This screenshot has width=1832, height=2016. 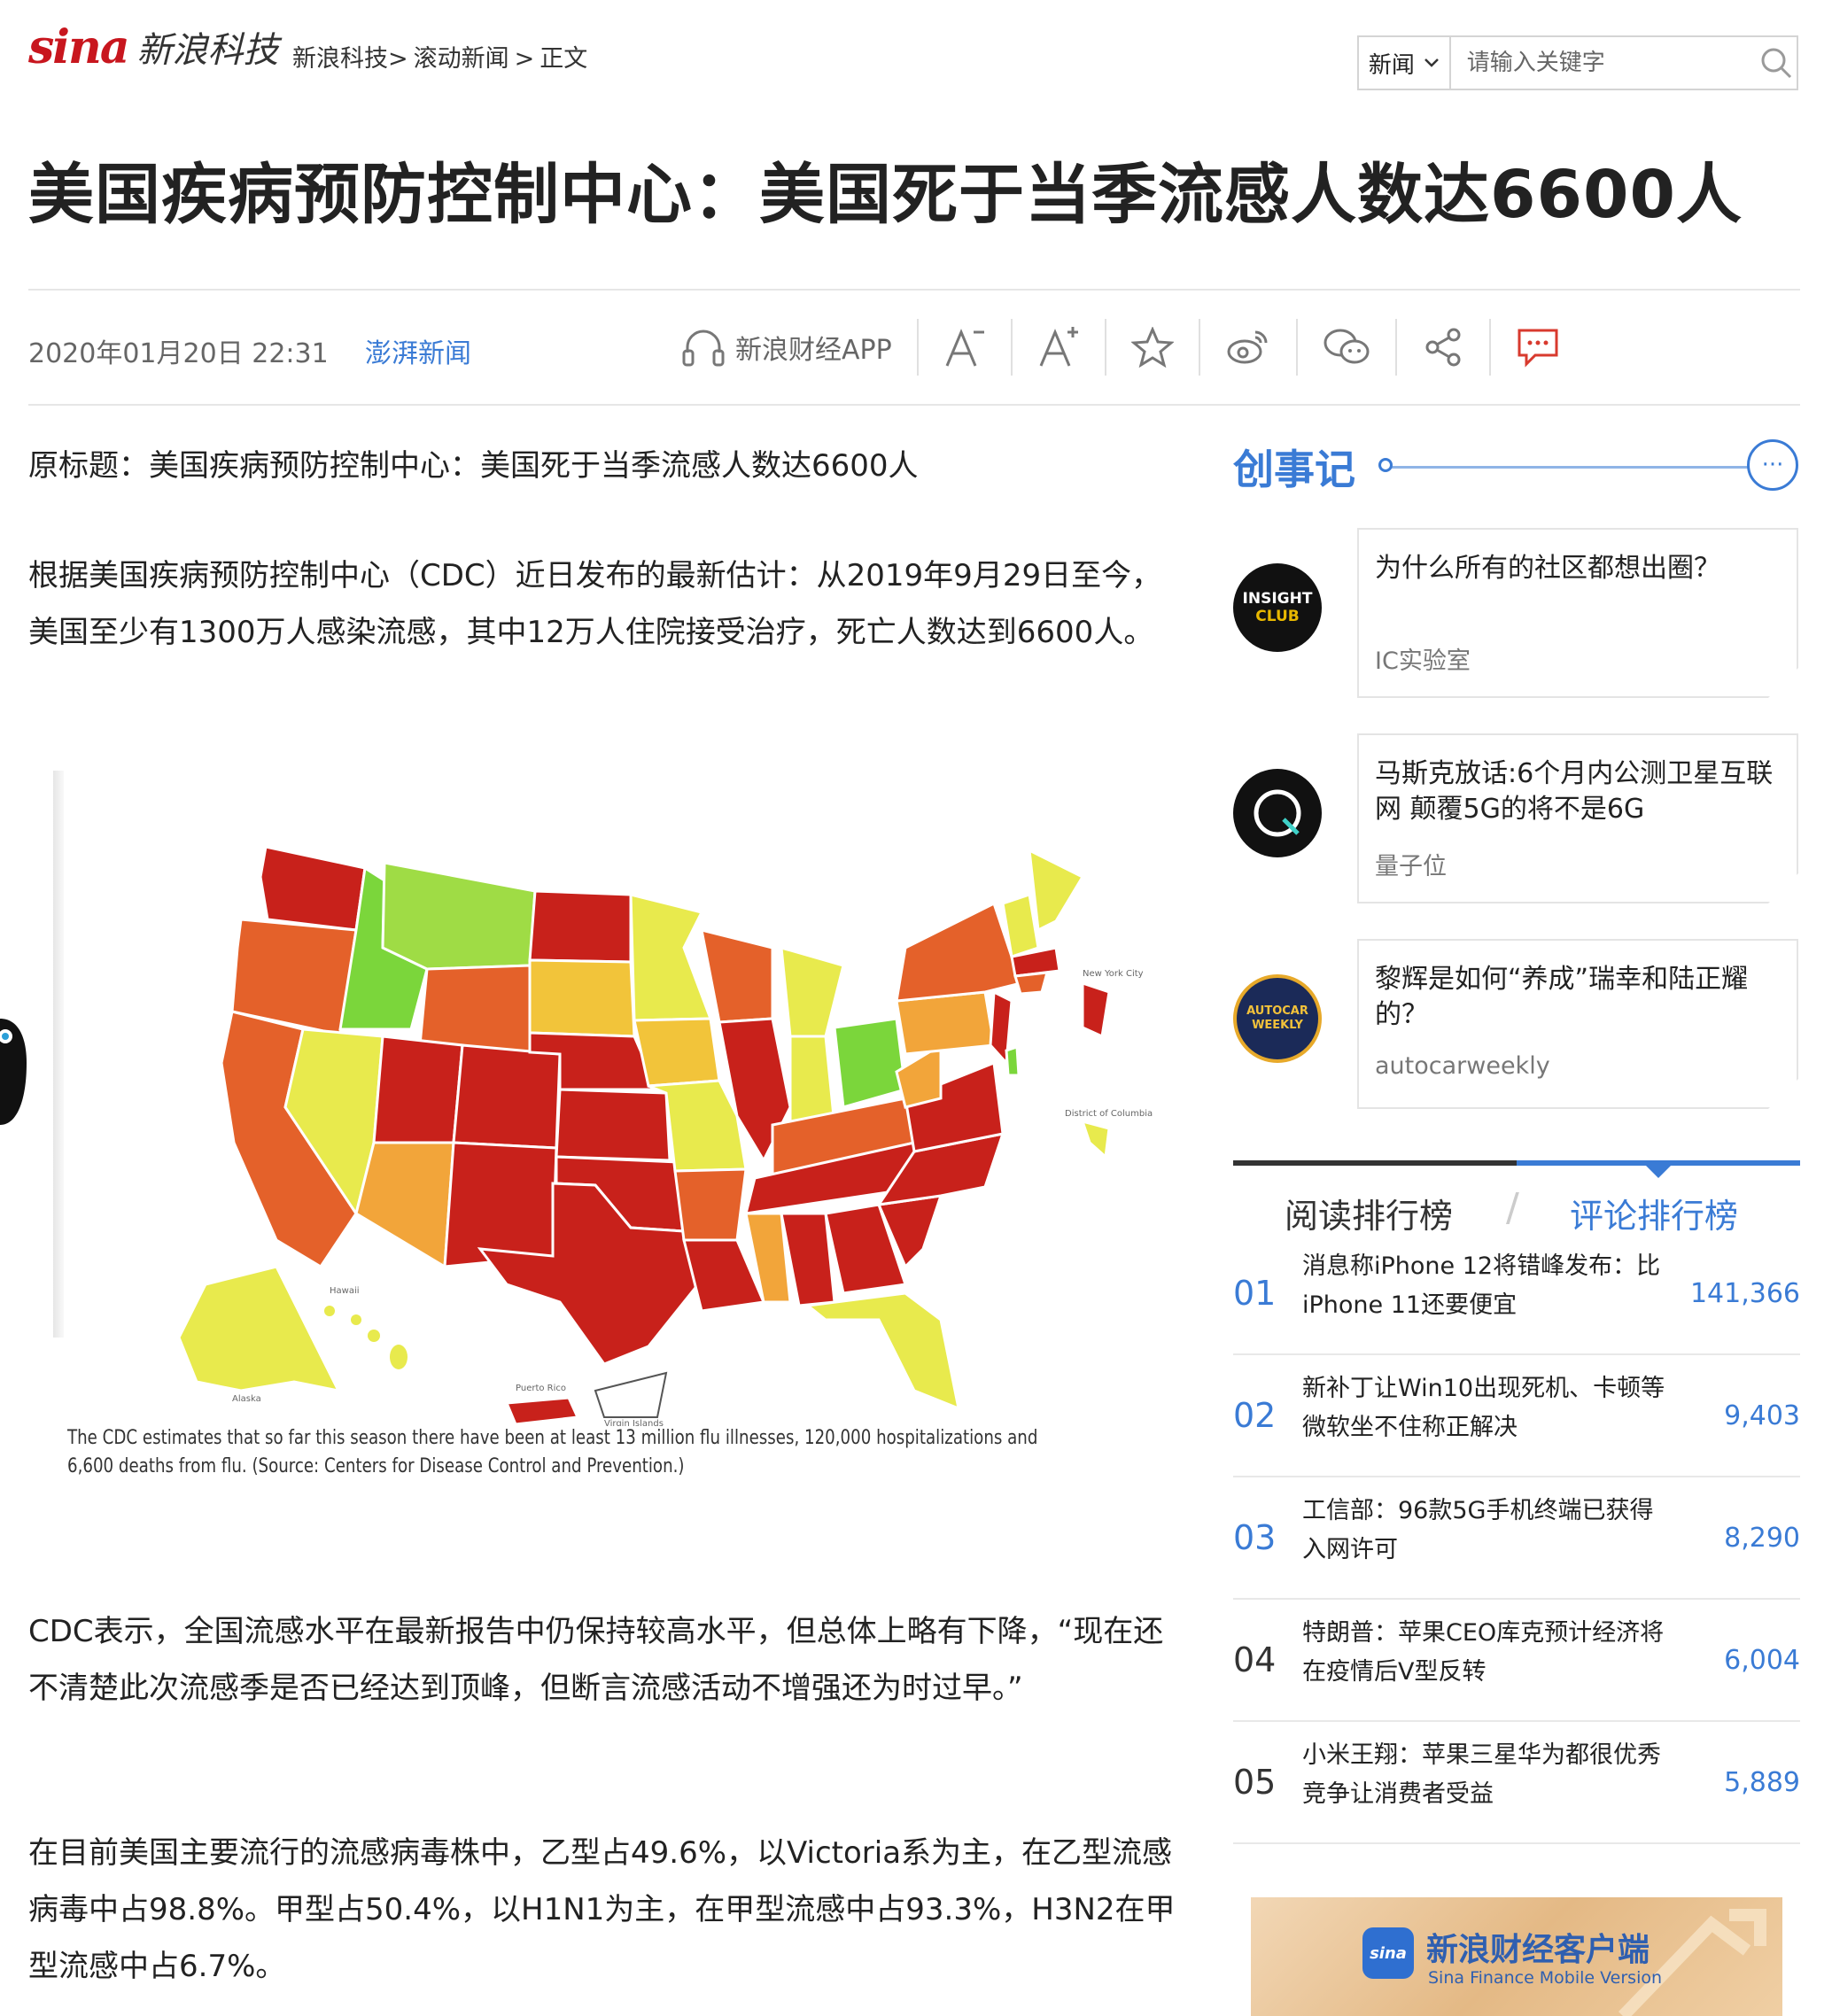 What do you see at coordinates (1772, 465) in the screenshot?
I see `more-button: ···` at bounding box center [1772, 465].